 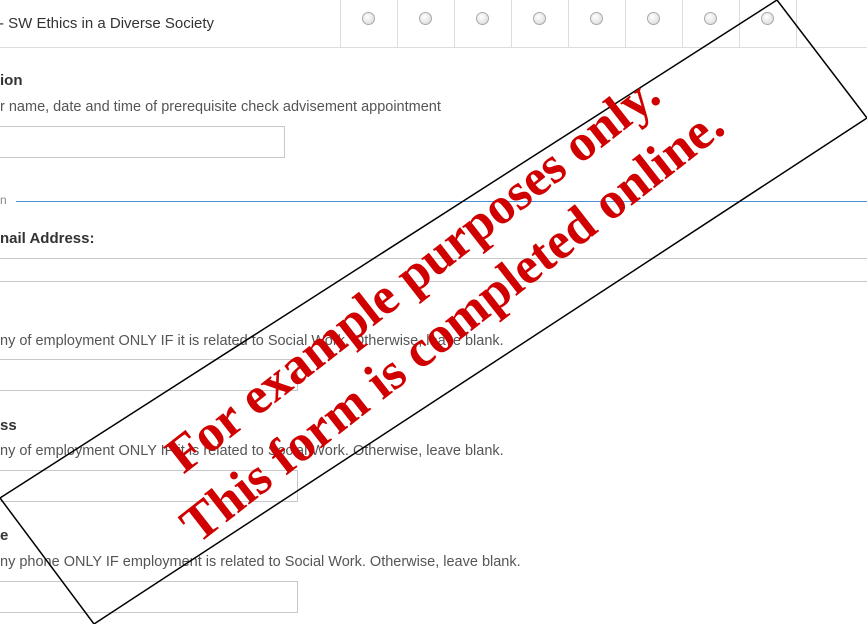 I want to click on advisement-input, so click(x=142, y=142).